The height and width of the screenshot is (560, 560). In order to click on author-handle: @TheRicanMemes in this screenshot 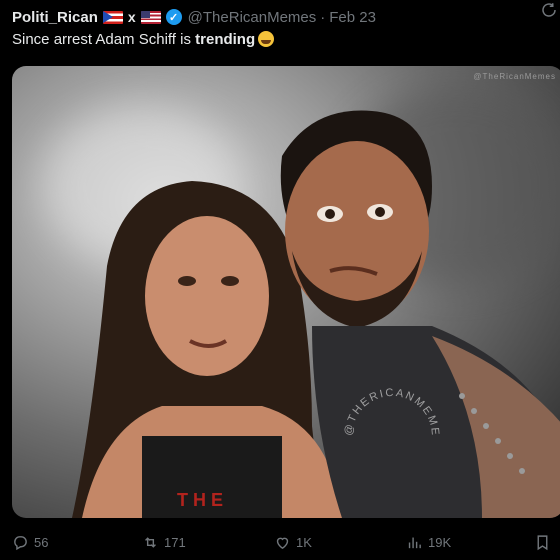, I will do `click(252, 17)`.